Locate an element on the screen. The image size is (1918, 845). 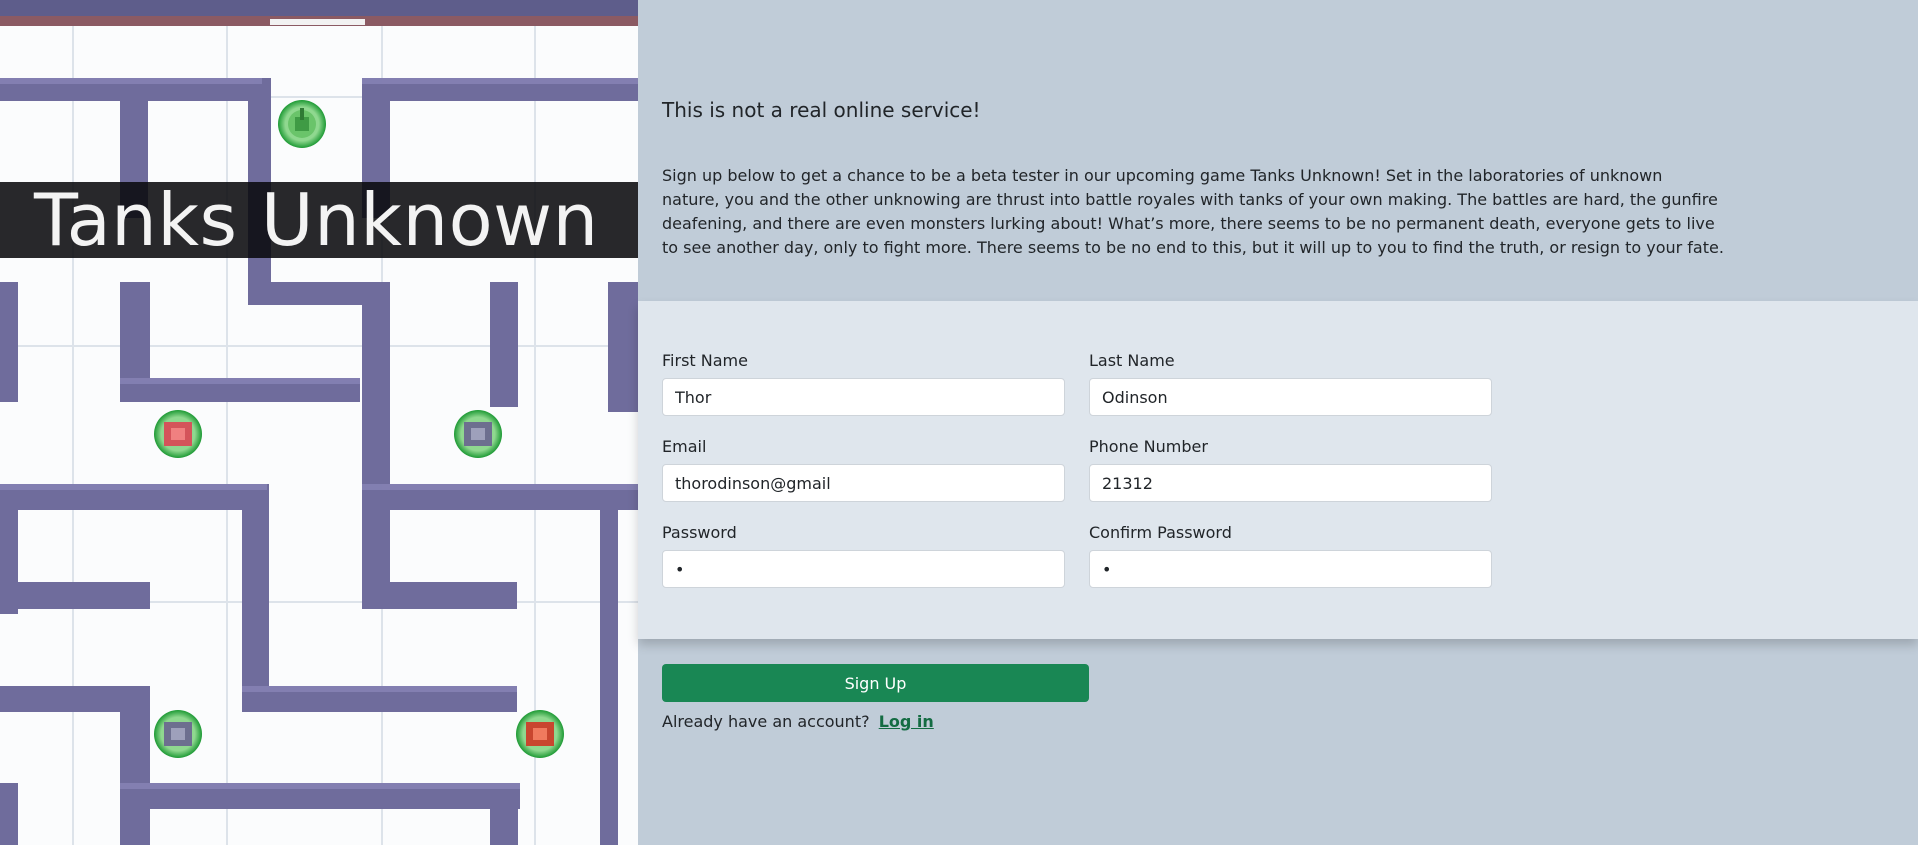
phone-input is located at coordinates (1290, 483).